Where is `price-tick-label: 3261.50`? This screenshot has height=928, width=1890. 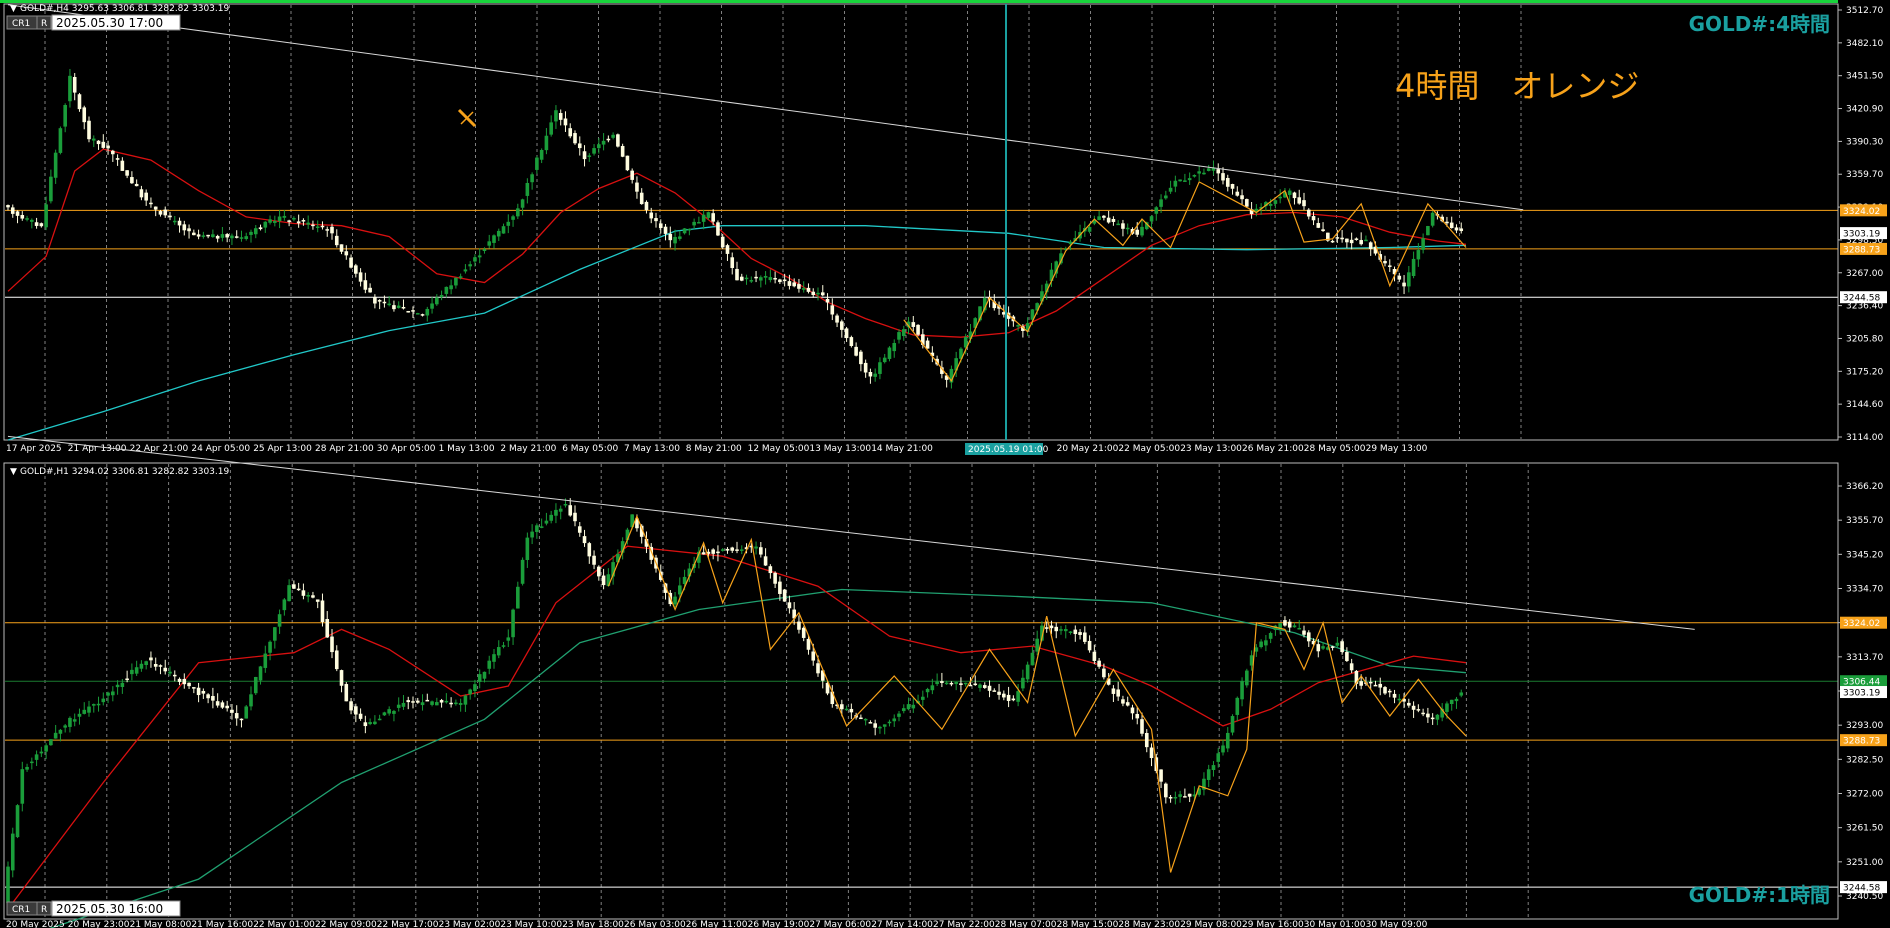
price-tick-label: 3261.50 is located at coordinates (1864, 829).